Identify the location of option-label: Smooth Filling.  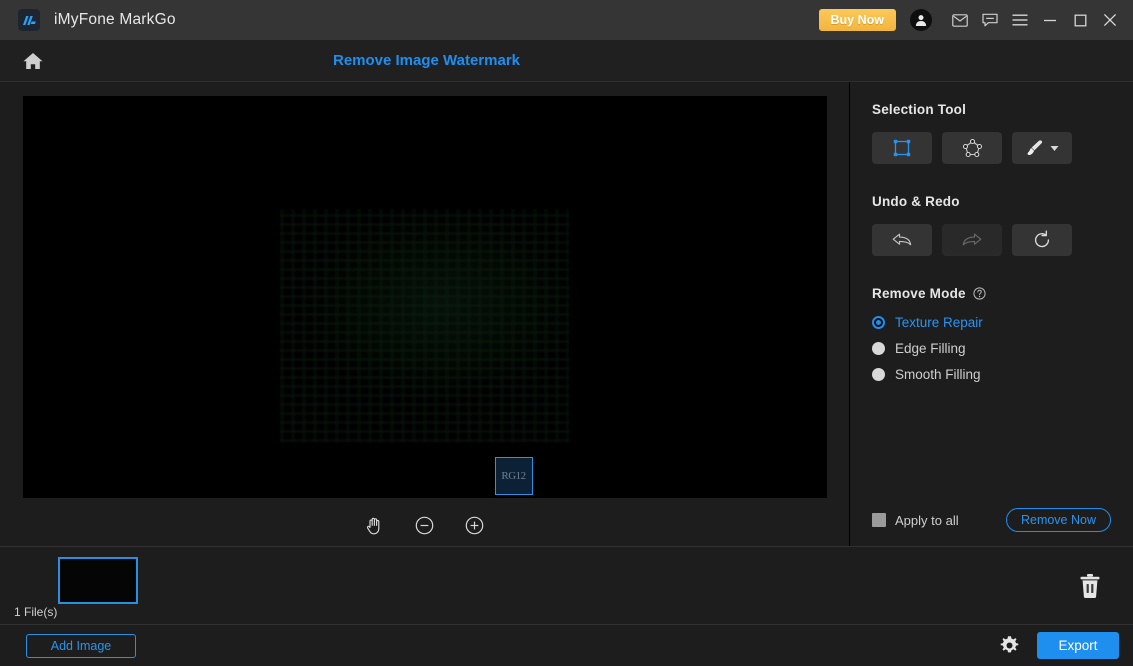
(938, 374).